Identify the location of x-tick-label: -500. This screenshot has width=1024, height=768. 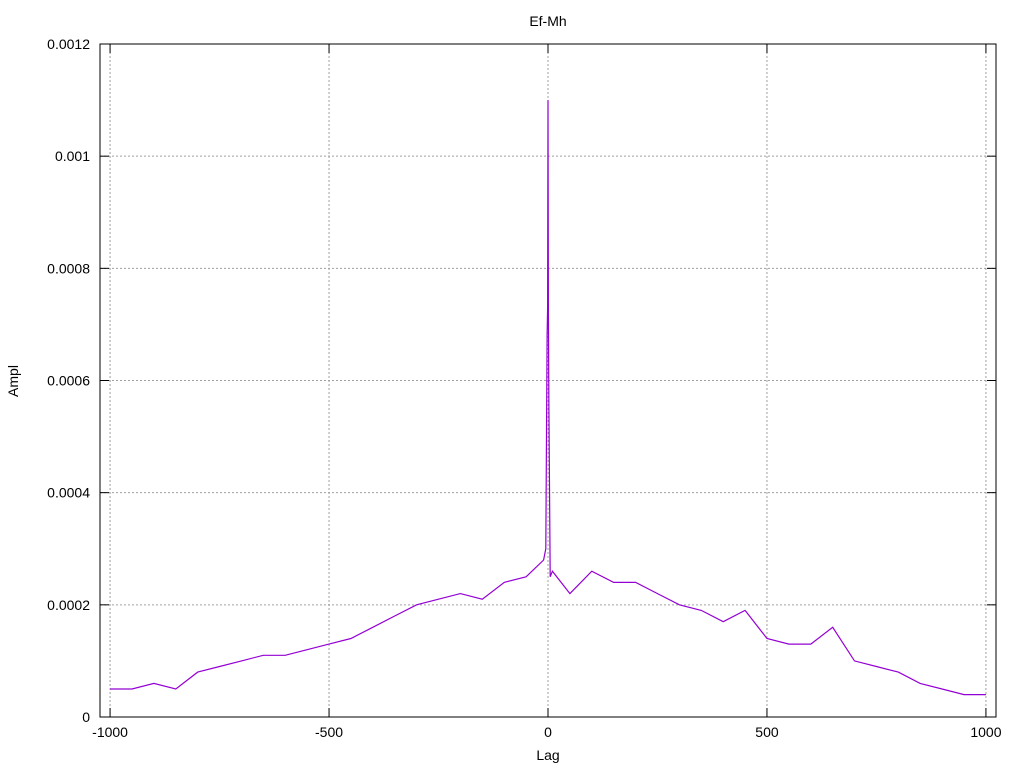
(329, 732).